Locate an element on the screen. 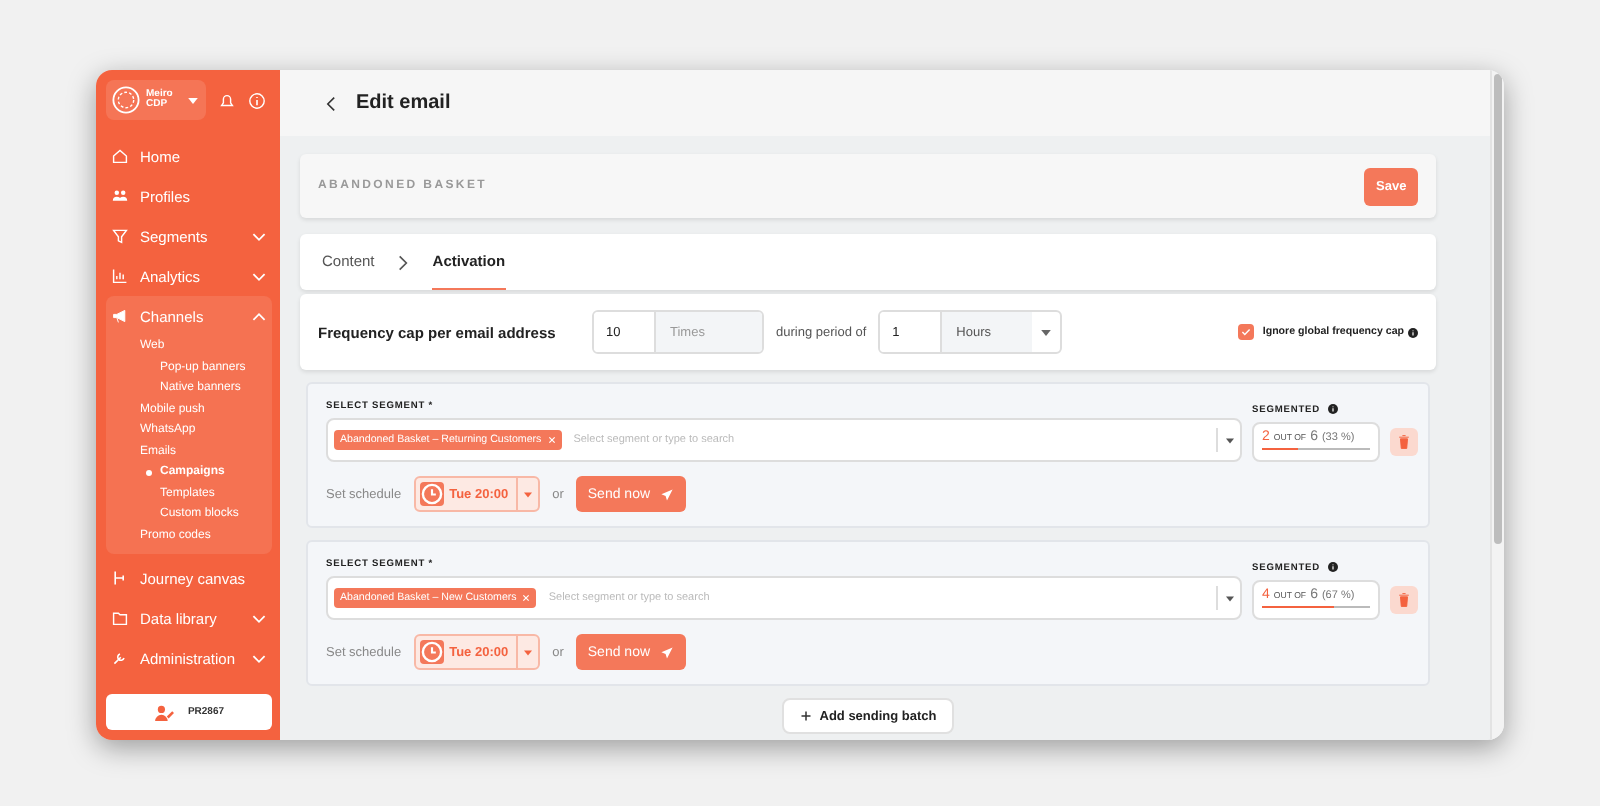  megaphone-icon is located at coordinates (120, 316).